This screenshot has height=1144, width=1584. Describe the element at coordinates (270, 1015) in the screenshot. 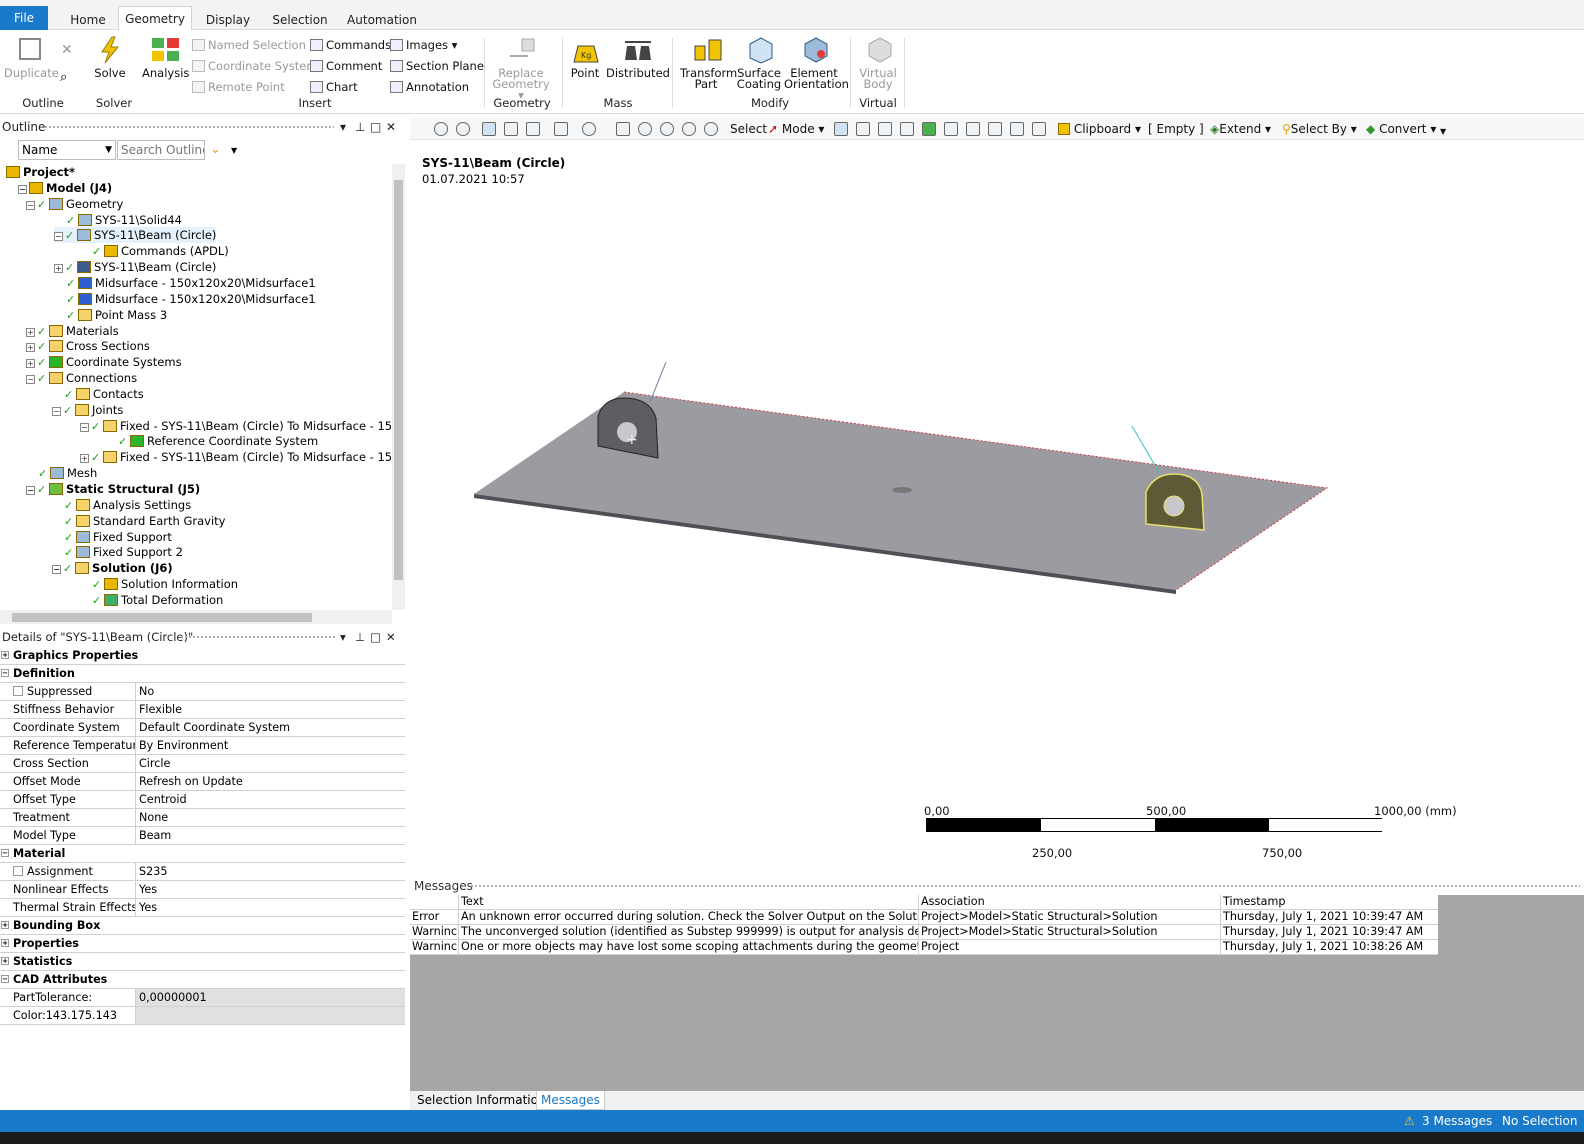

I see `details-value` at that location.